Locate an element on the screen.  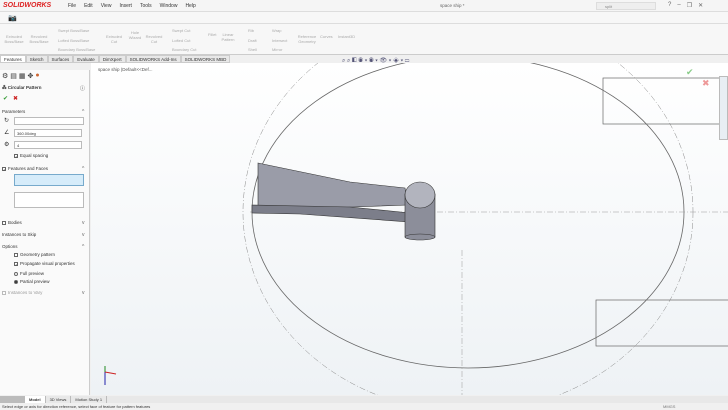
swept-cut-button: Swept Cut is located at coordinates (181, 30).